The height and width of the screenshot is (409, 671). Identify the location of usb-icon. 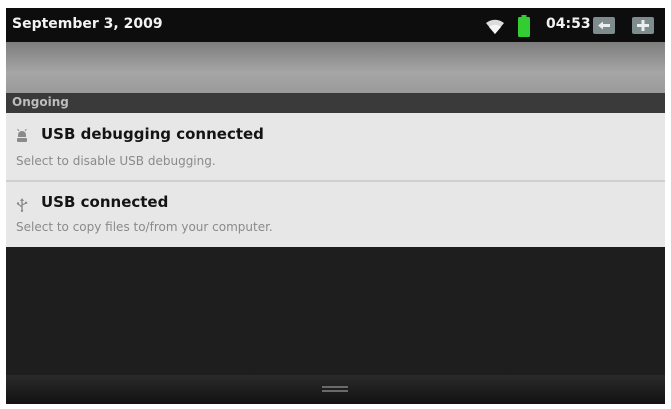
(22, 205).